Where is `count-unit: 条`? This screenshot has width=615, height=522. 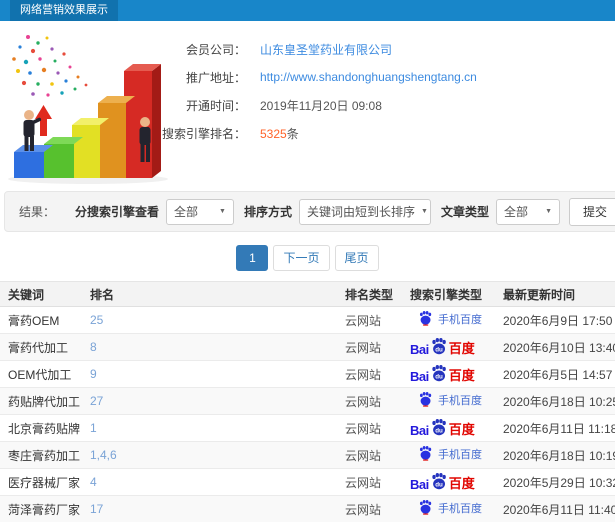
count-unit: 条 is located at coordinates (293, 134).